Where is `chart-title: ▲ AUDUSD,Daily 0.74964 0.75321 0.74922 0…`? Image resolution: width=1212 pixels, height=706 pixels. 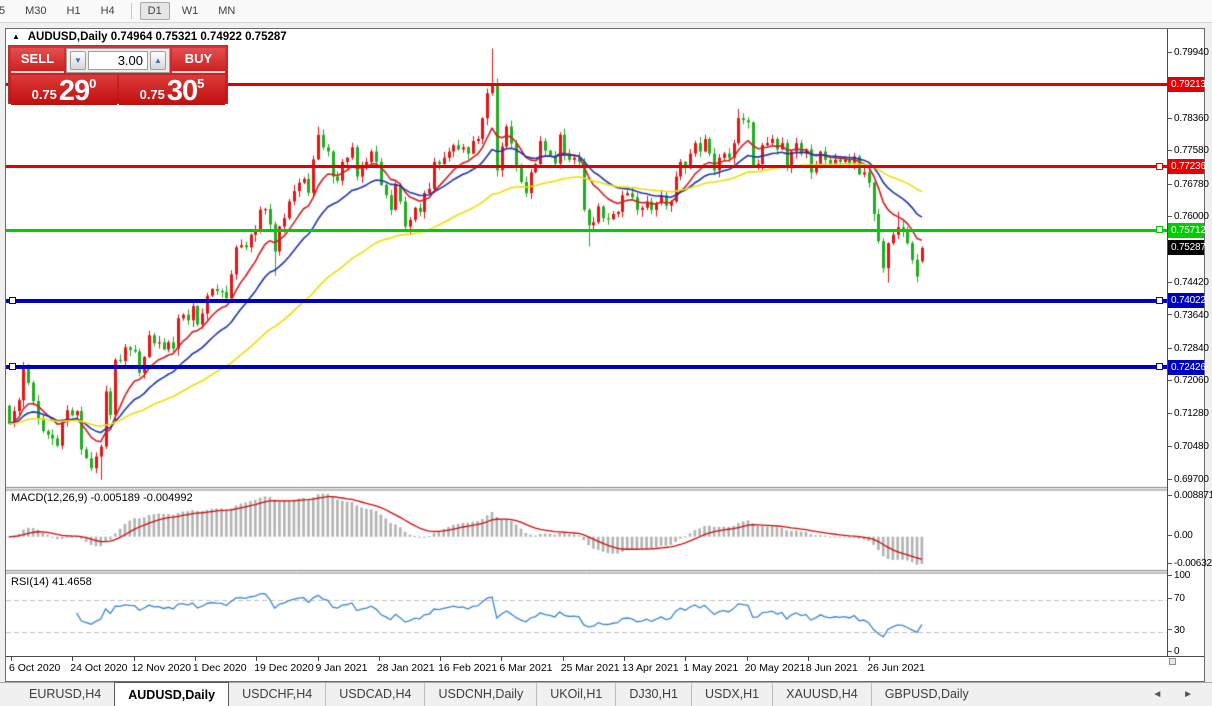 chart-title: ▲ AUDUSD,Daily 0.74964 0.75321 0.74922 0… is located at coordinates (149, 37).